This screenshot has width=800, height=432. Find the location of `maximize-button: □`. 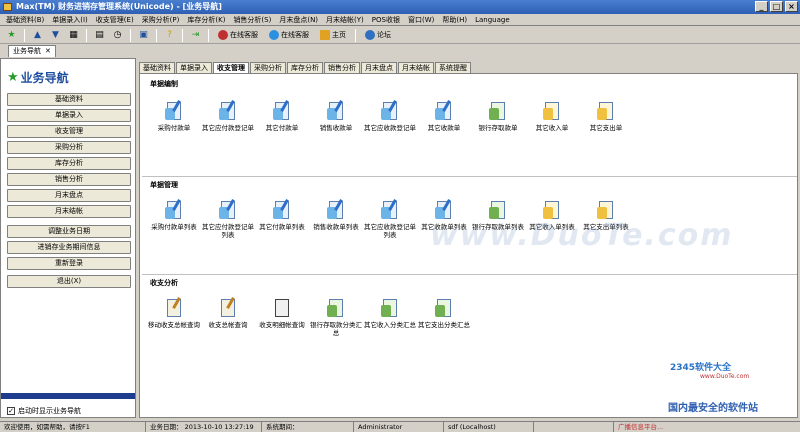

maximize-button: □ is located at coordinates (776, 6).